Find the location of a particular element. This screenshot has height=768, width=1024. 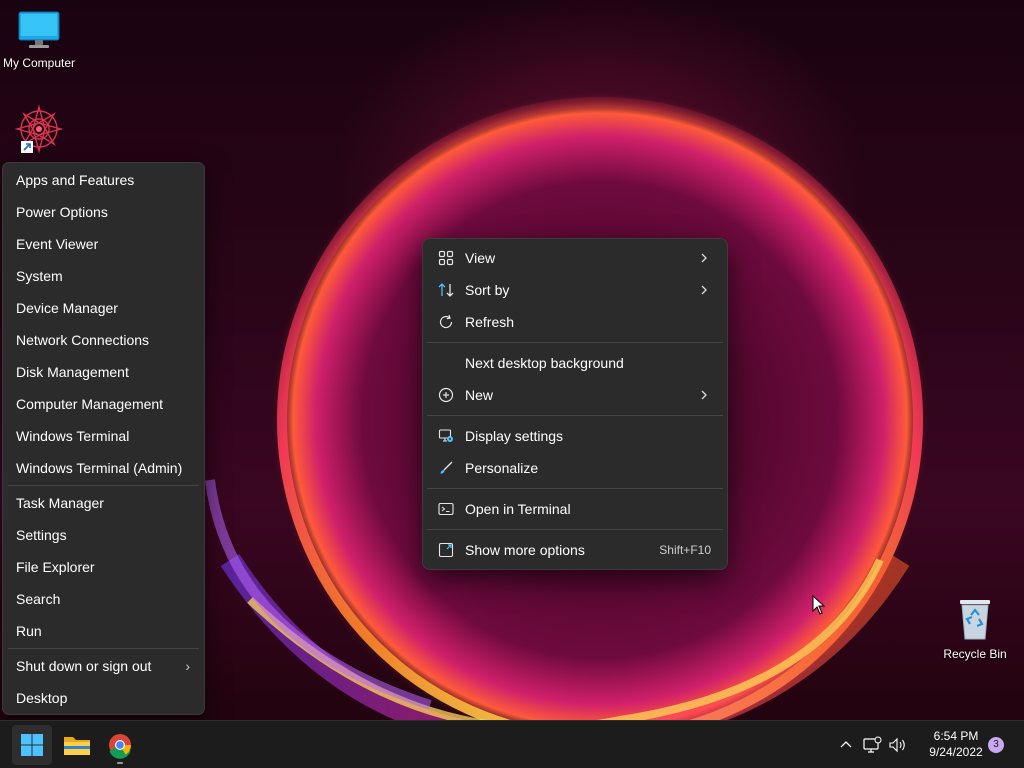

winx-item-search: Search is located at coordinates (103, 599).